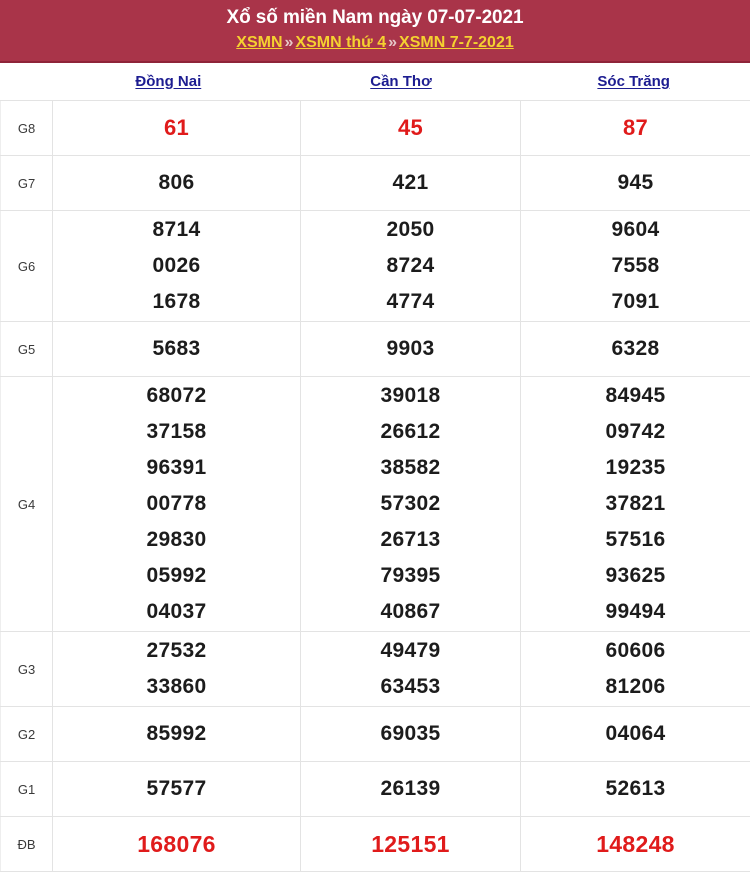 The height and width of the screenshot is (890, 750). I want to click on result-cell: 148248, so click(635, 844).